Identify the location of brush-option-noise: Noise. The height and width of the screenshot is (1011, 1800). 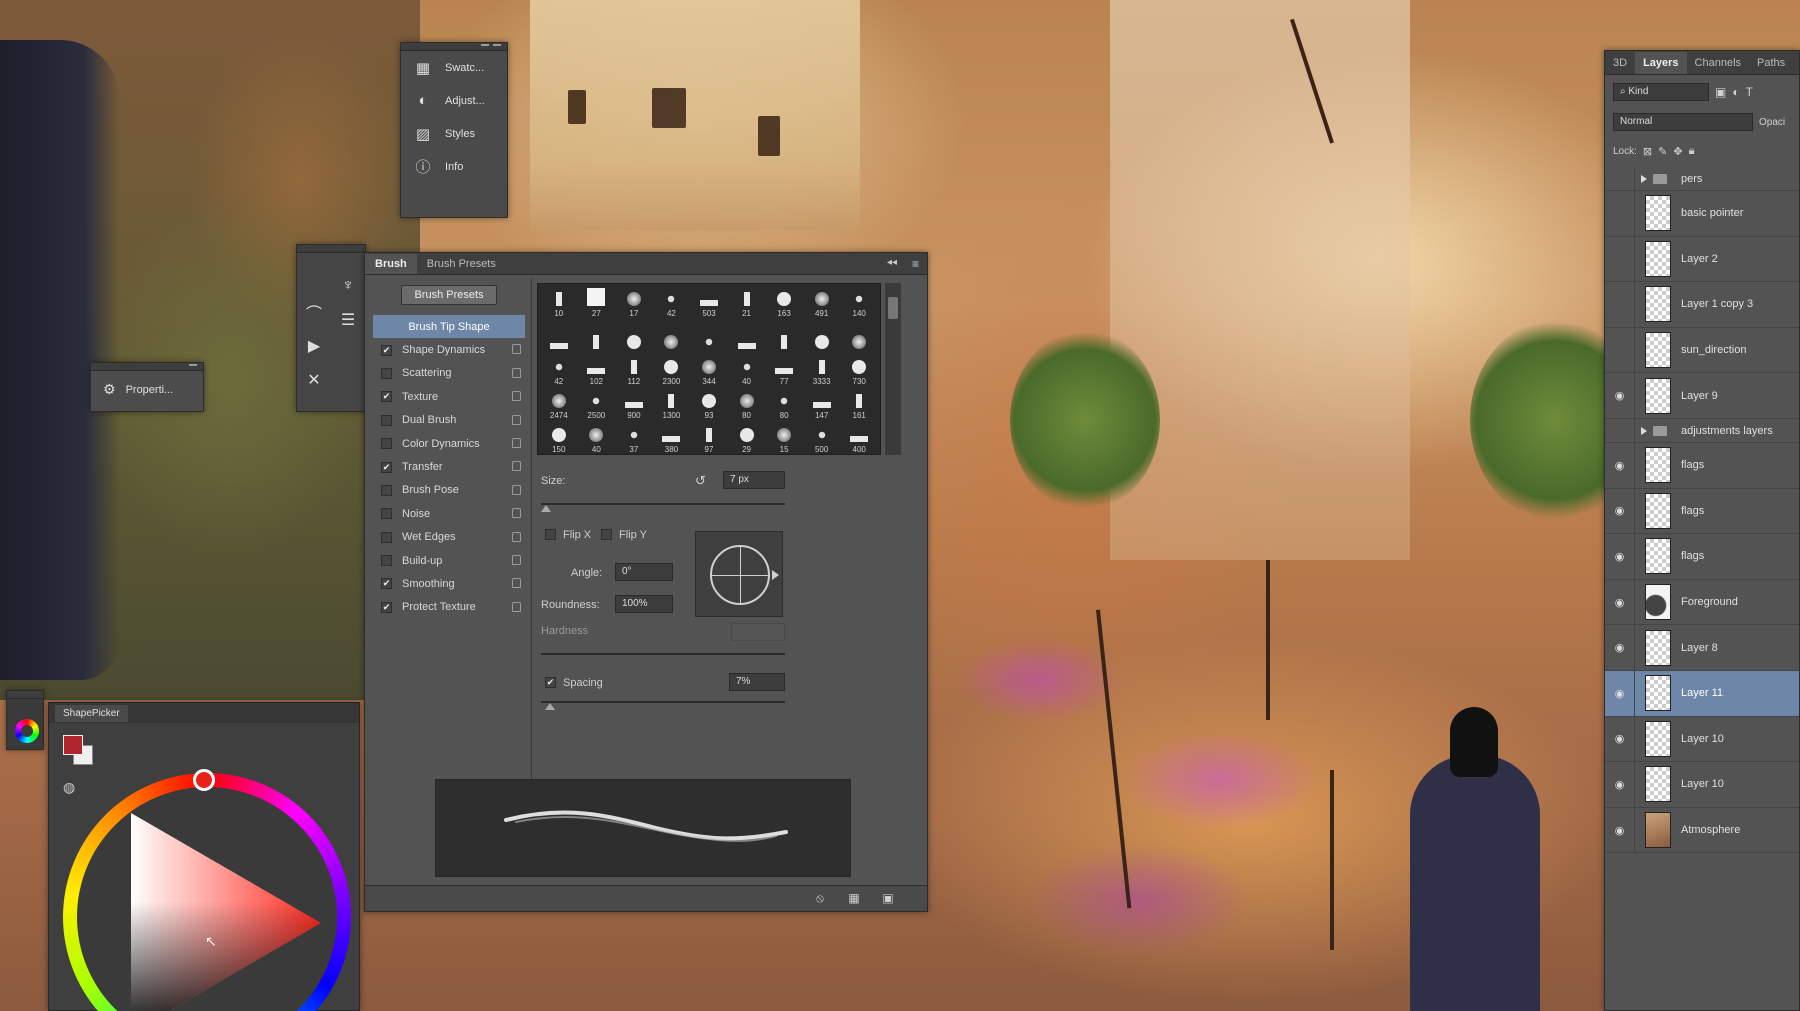
(449, 513).